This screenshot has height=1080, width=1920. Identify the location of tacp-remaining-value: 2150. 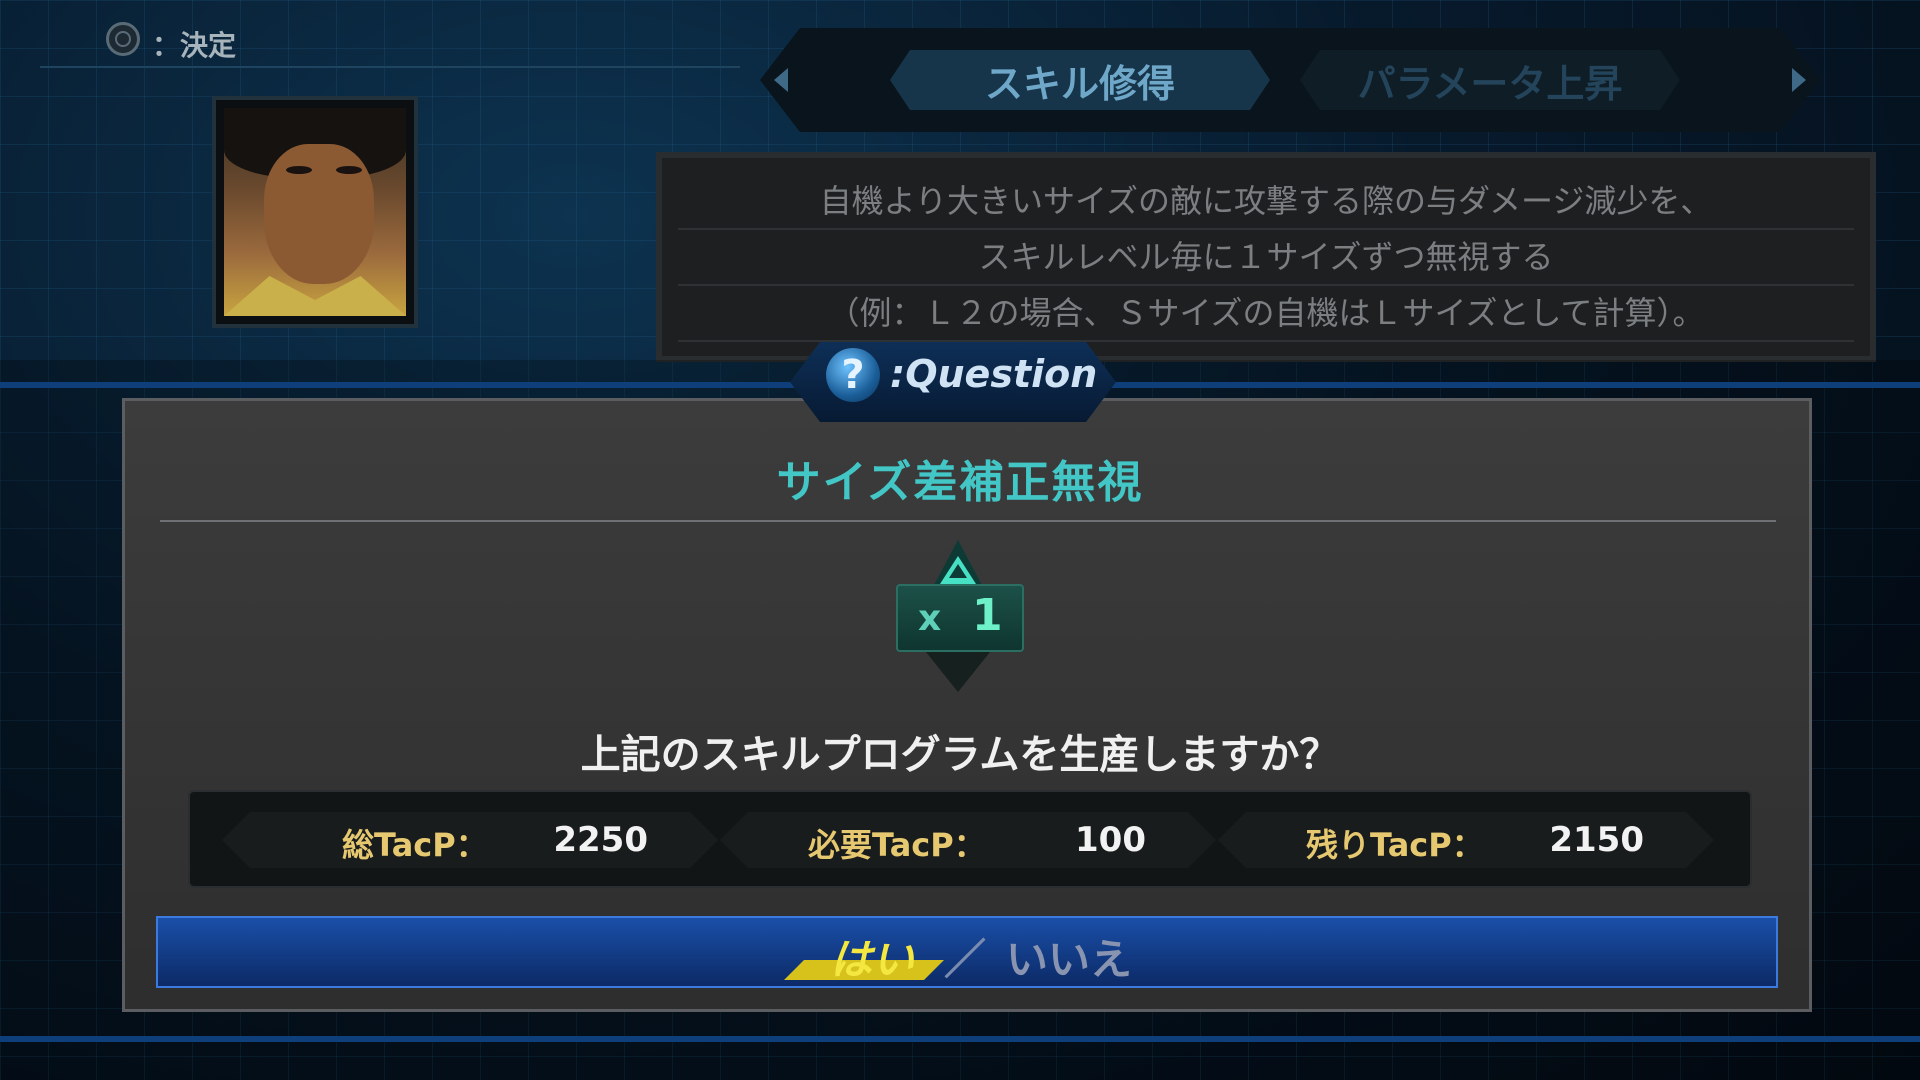
(1596, 840).